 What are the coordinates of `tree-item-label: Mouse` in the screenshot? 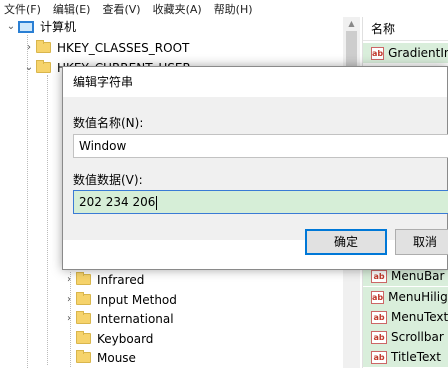 It's located at (116, 357).